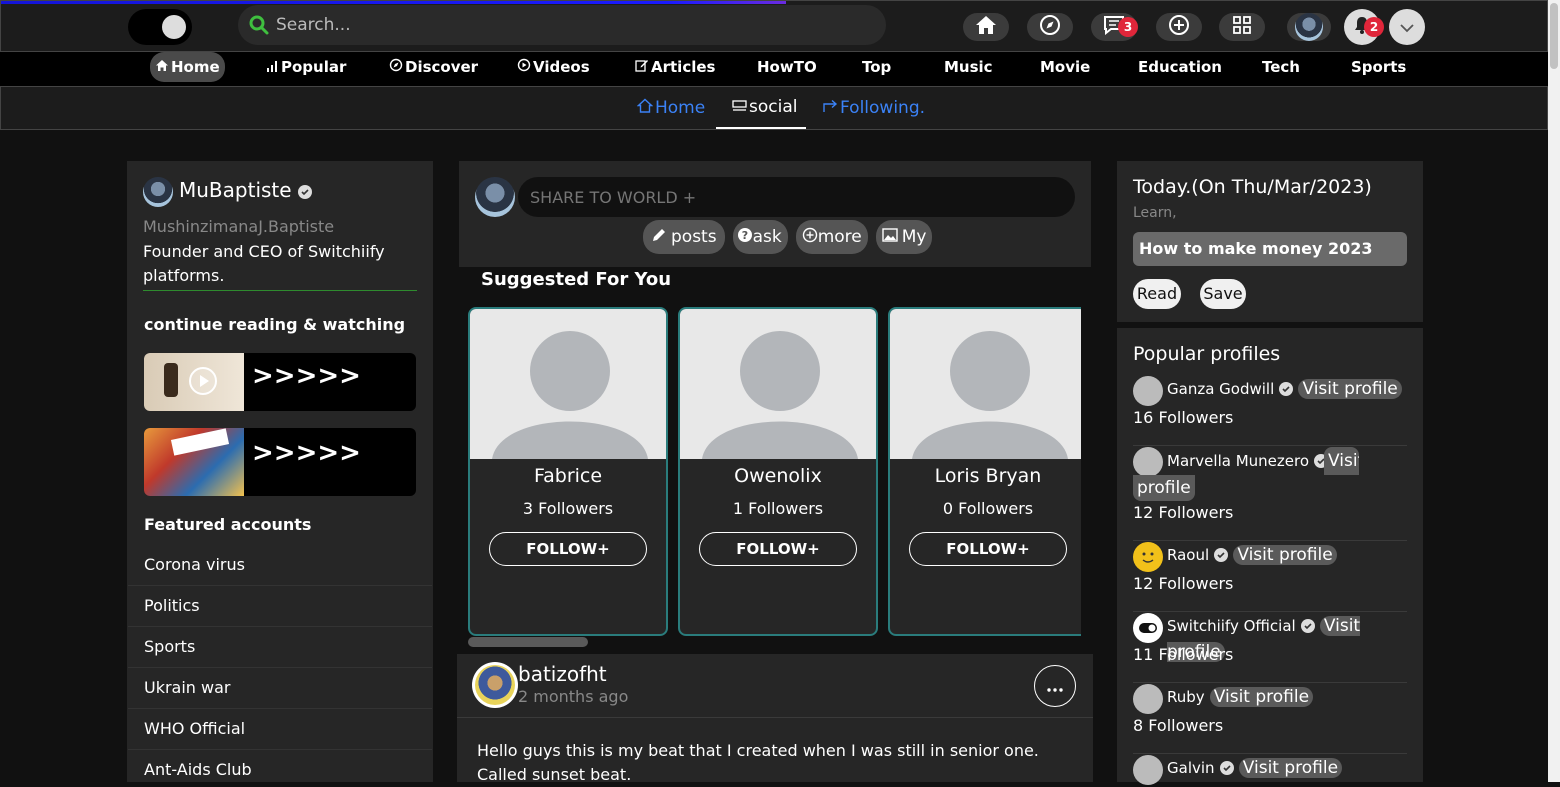 The image size is (1560, 787). I want to click on suggestion-followers: 1 Followers, so click(778, 508).